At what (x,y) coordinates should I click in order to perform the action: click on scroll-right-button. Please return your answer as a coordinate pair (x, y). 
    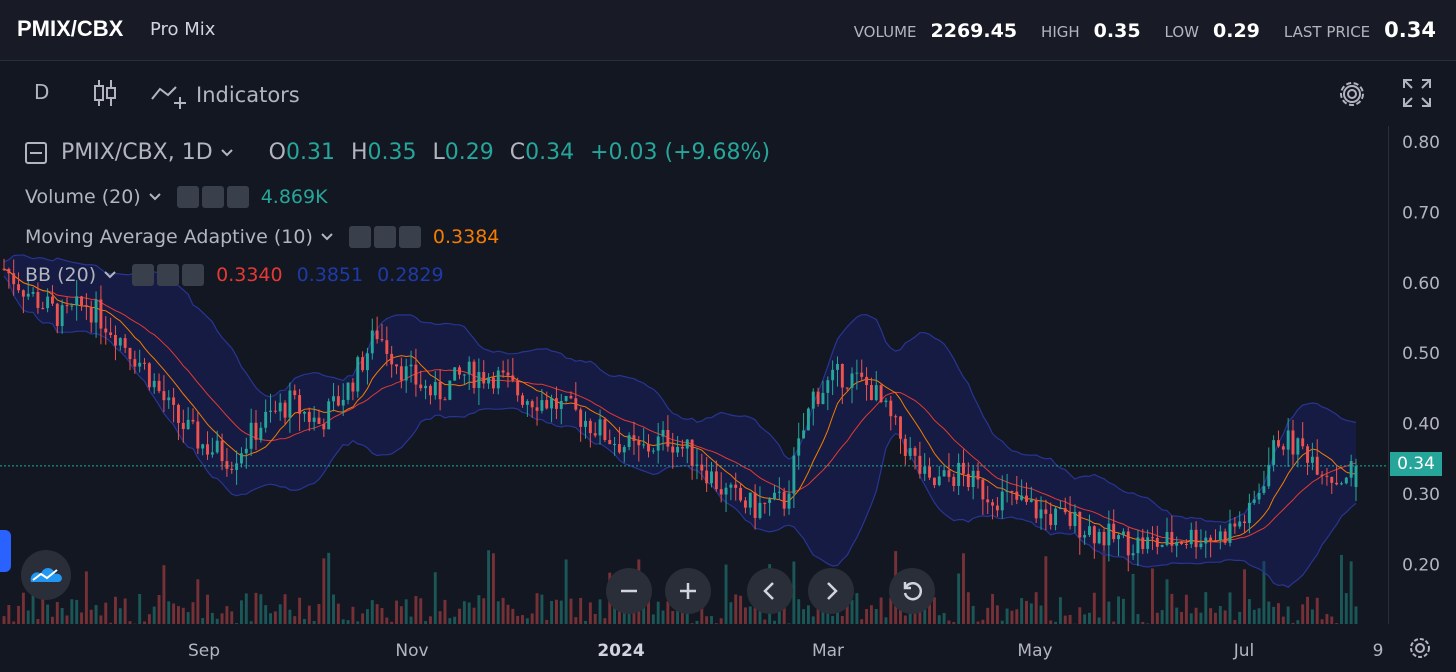
    Looking at the image, I should click on (831, 591).